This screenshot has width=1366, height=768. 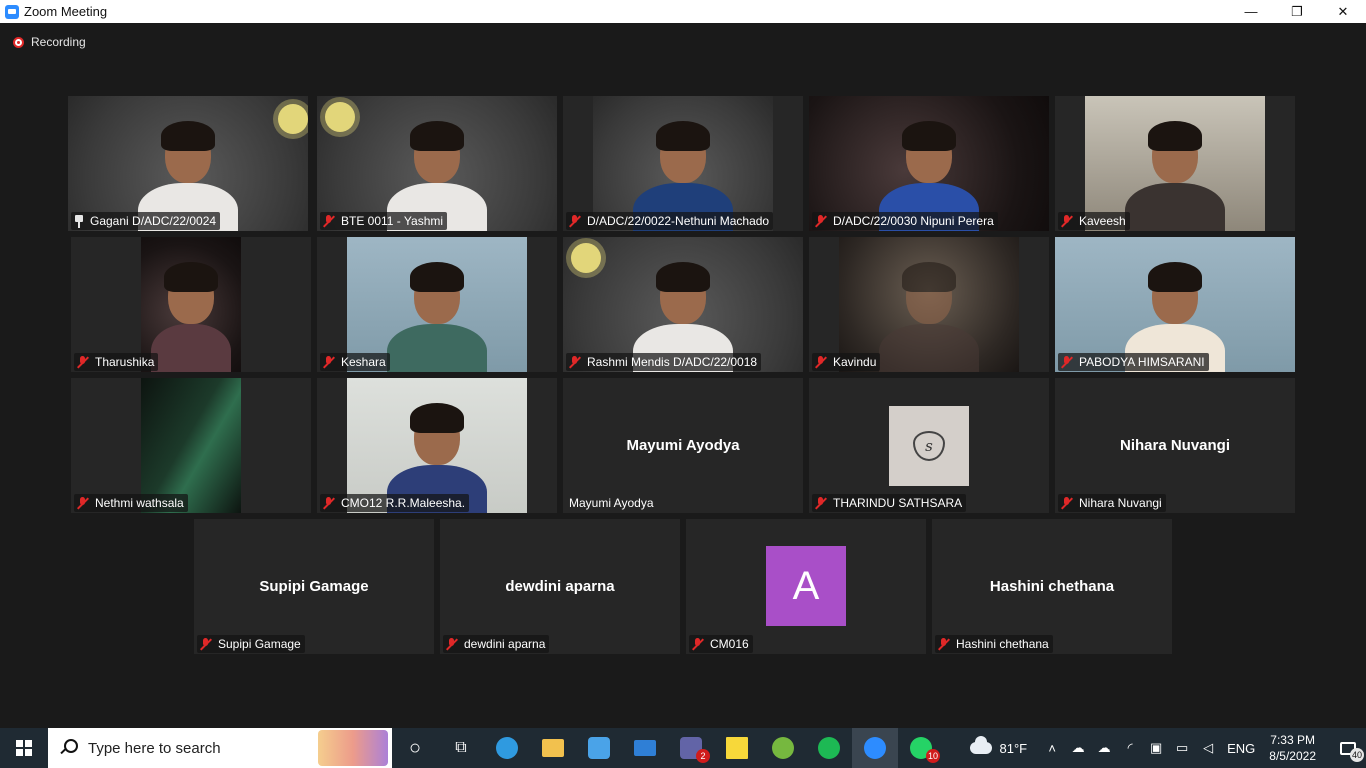 I want to click on pin-icon, so click(x=79, y=221).